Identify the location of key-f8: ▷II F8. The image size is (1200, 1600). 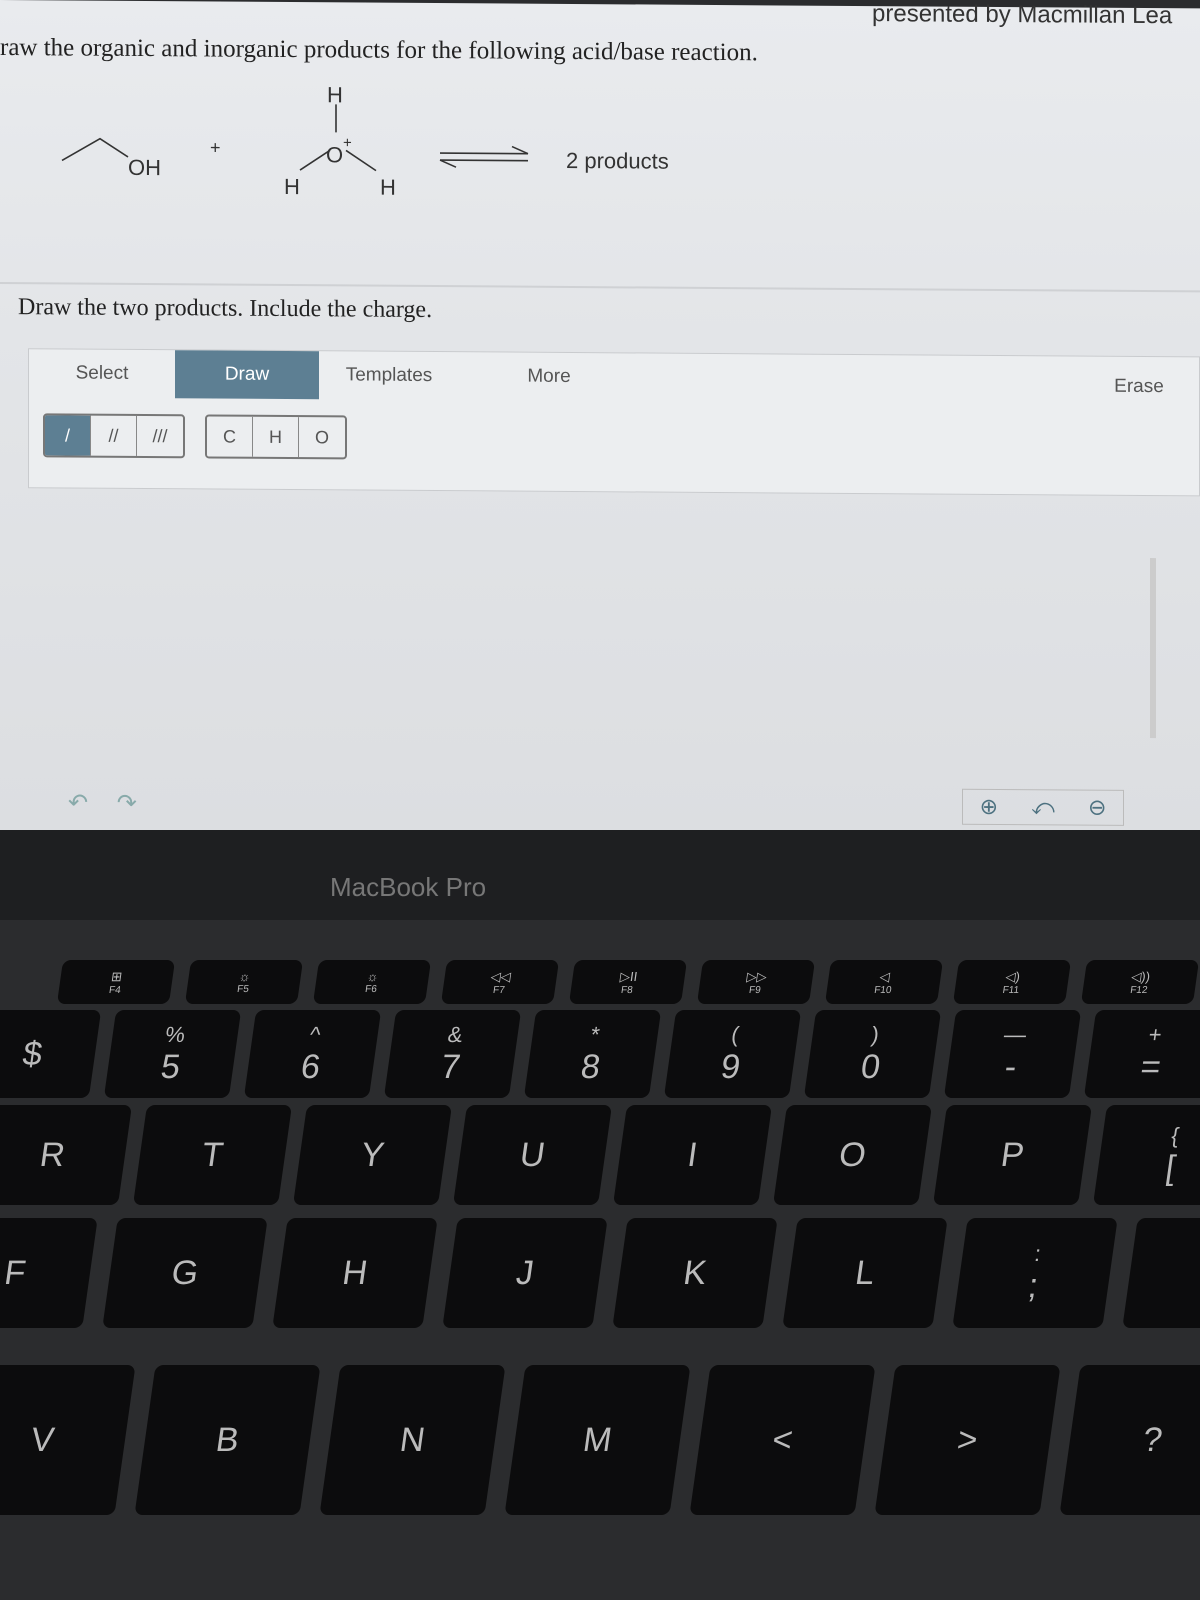
(628, 982).